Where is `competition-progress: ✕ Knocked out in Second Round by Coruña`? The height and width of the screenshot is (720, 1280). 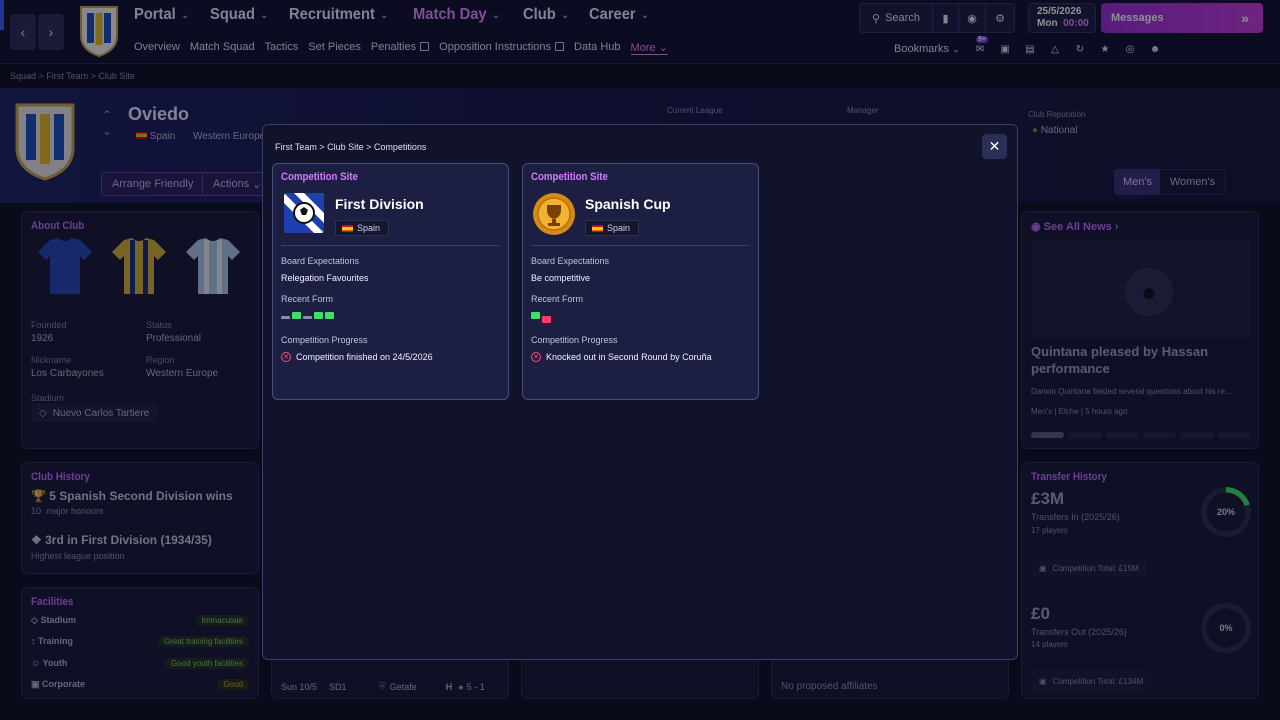 competition-progress: ✕ Knocked out in Second Round by Coruña is located at coordinates (621, 357).